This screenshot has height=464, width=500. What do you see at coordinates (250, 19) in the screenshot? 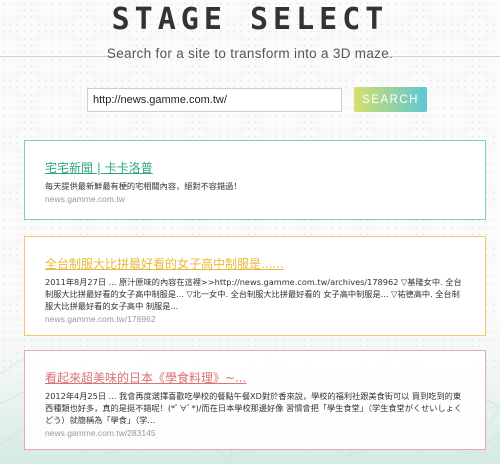
I see `page-title: STAGE SELECT` at bounding box center [250, 19].